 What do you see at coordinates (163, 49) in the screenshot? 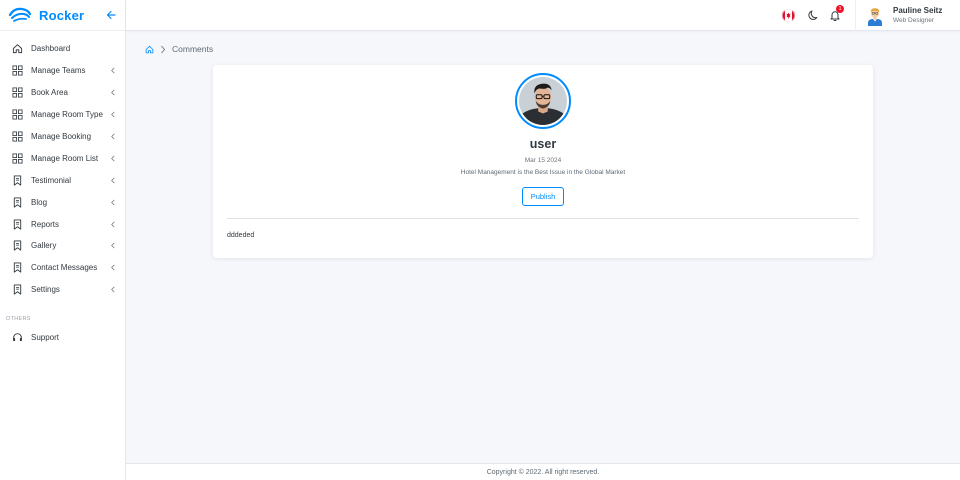
I see `chevron-right-icon` at bounding box center [163, 49].